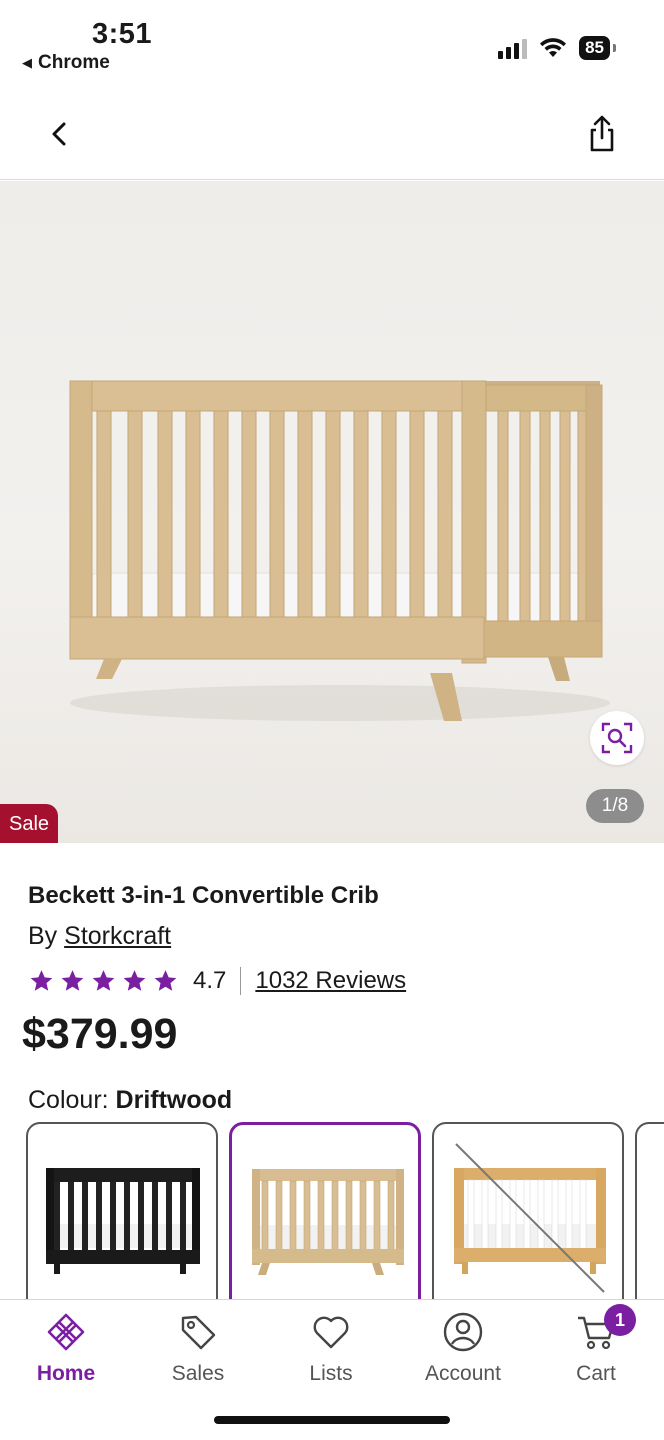 The width and height of the screenshot is (664, 1440). I want to click on zoom-icon, so click(617, 738).